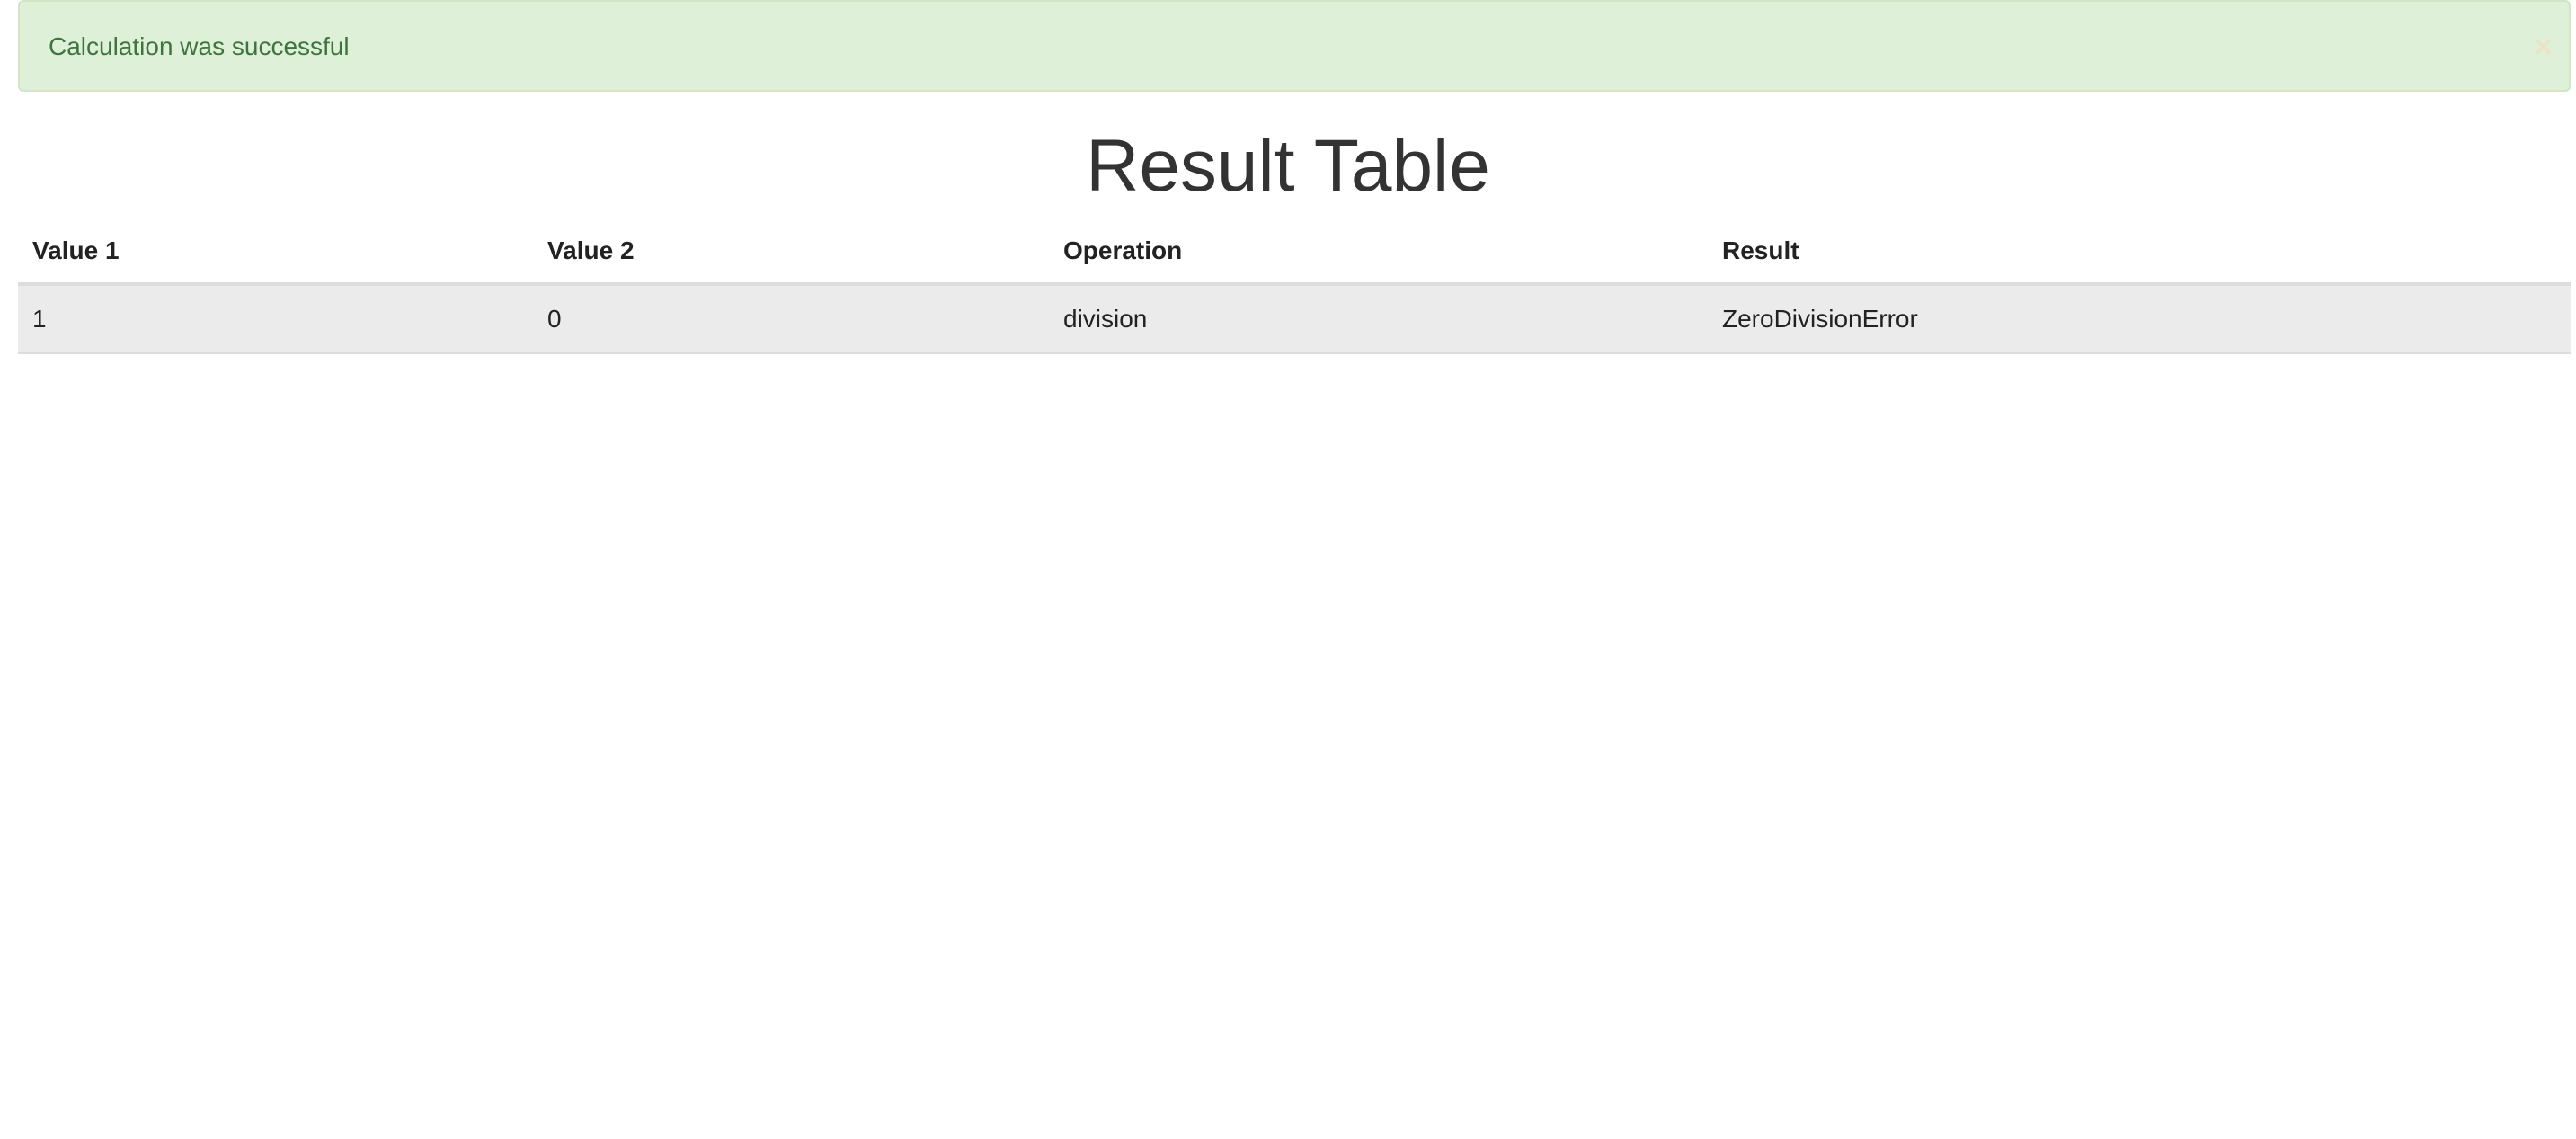  Describe the element at coordinates (199, 46) in the screenshot. I see `alert-message: Calculation was successful` at that location.